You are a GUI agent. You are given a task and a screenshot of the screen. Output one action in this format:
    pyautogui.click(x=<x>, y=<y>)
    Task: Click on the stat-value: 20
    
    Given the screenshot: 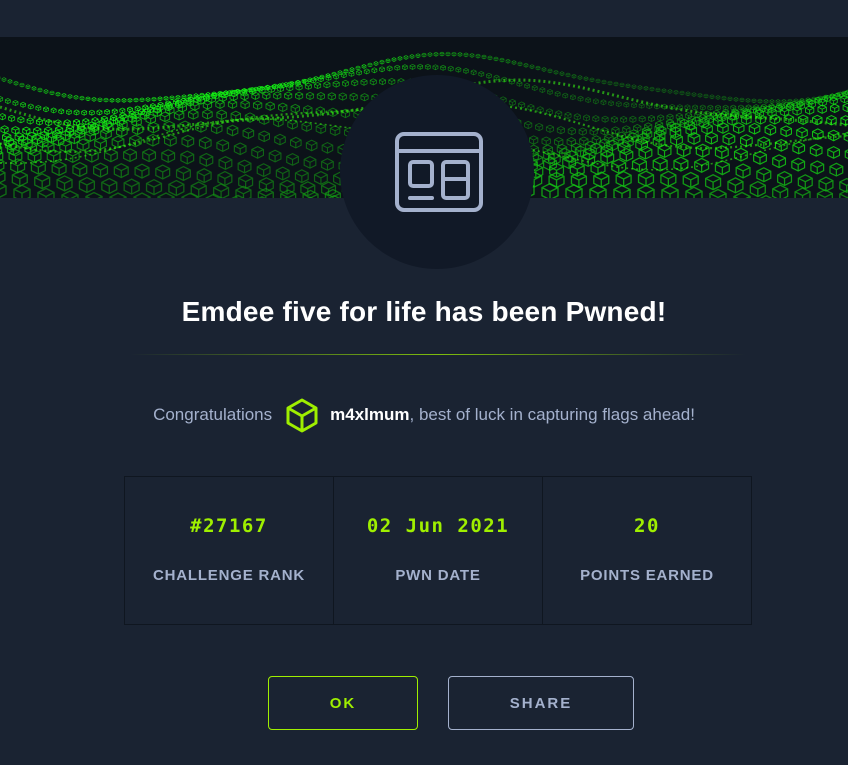 What is the action you would take?
    pyautogui.click(x=647, y=526)
    